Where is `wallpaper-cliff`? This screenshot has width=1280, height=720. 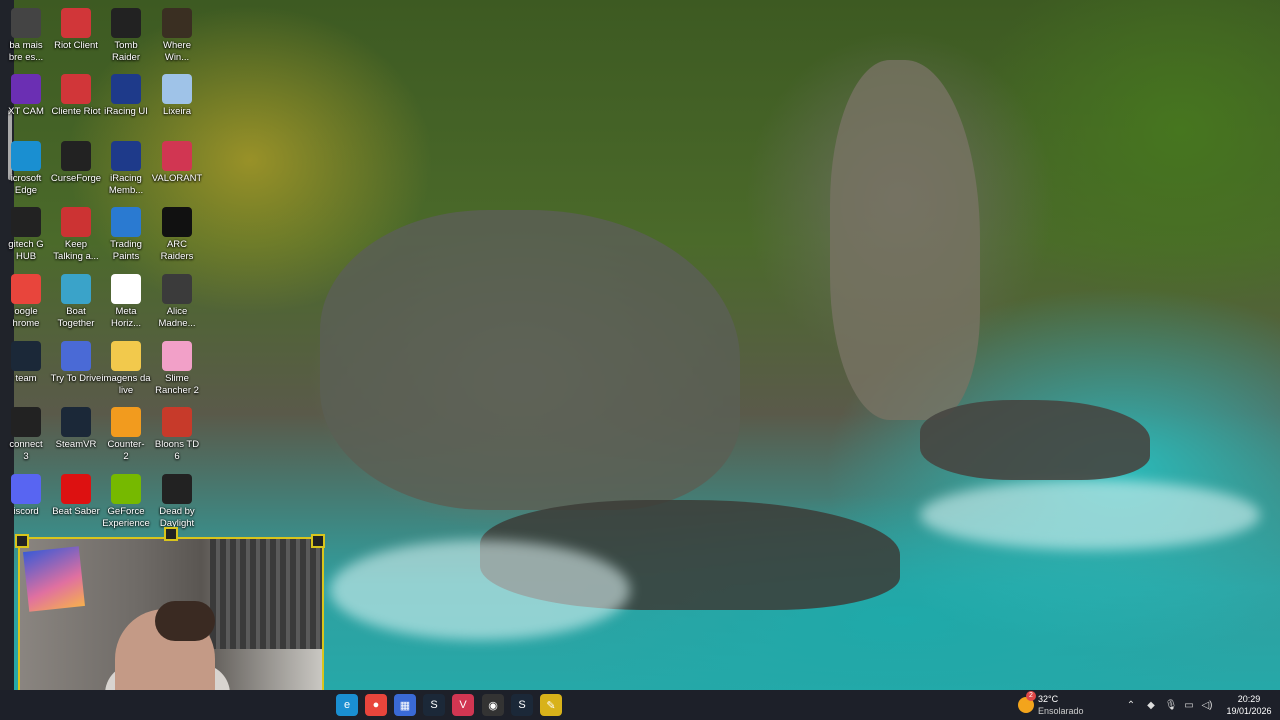
wallpaper-cliff is located at coordinates (905, 240).